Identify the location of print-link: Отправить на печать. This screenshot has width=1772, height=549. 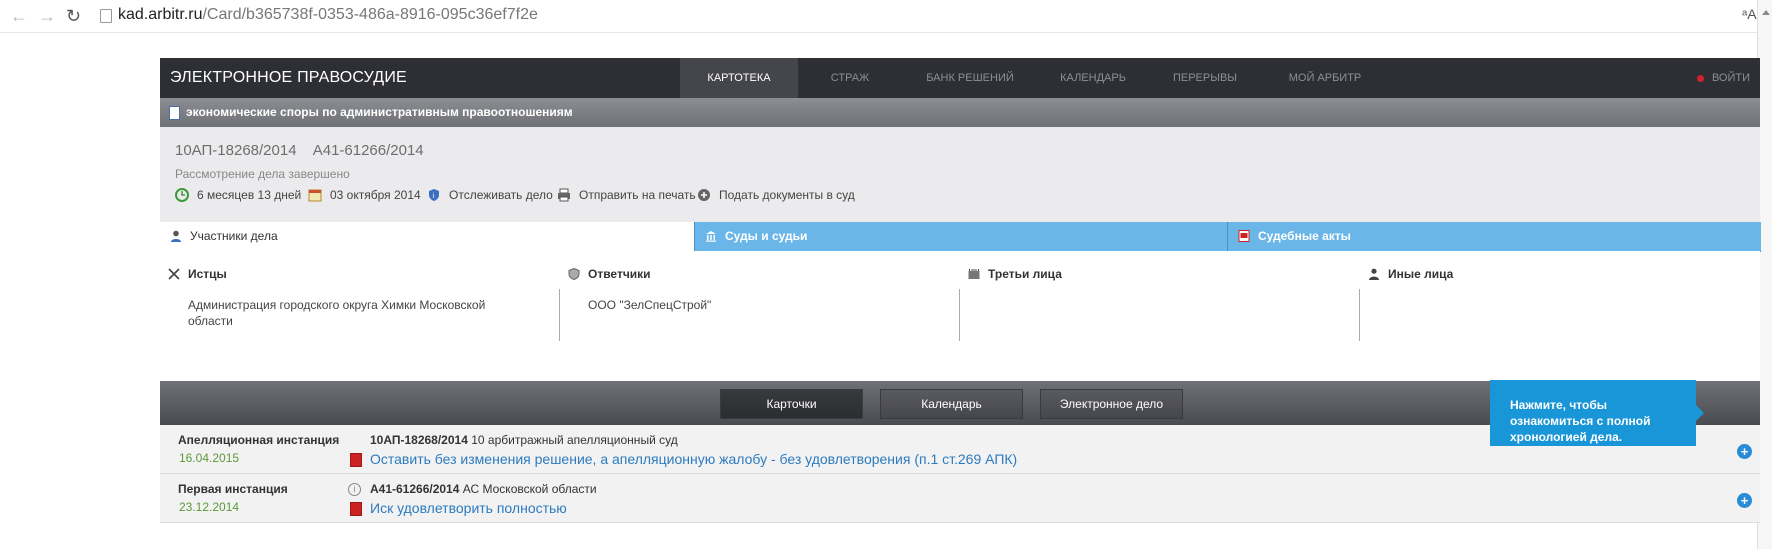
(626, 195).